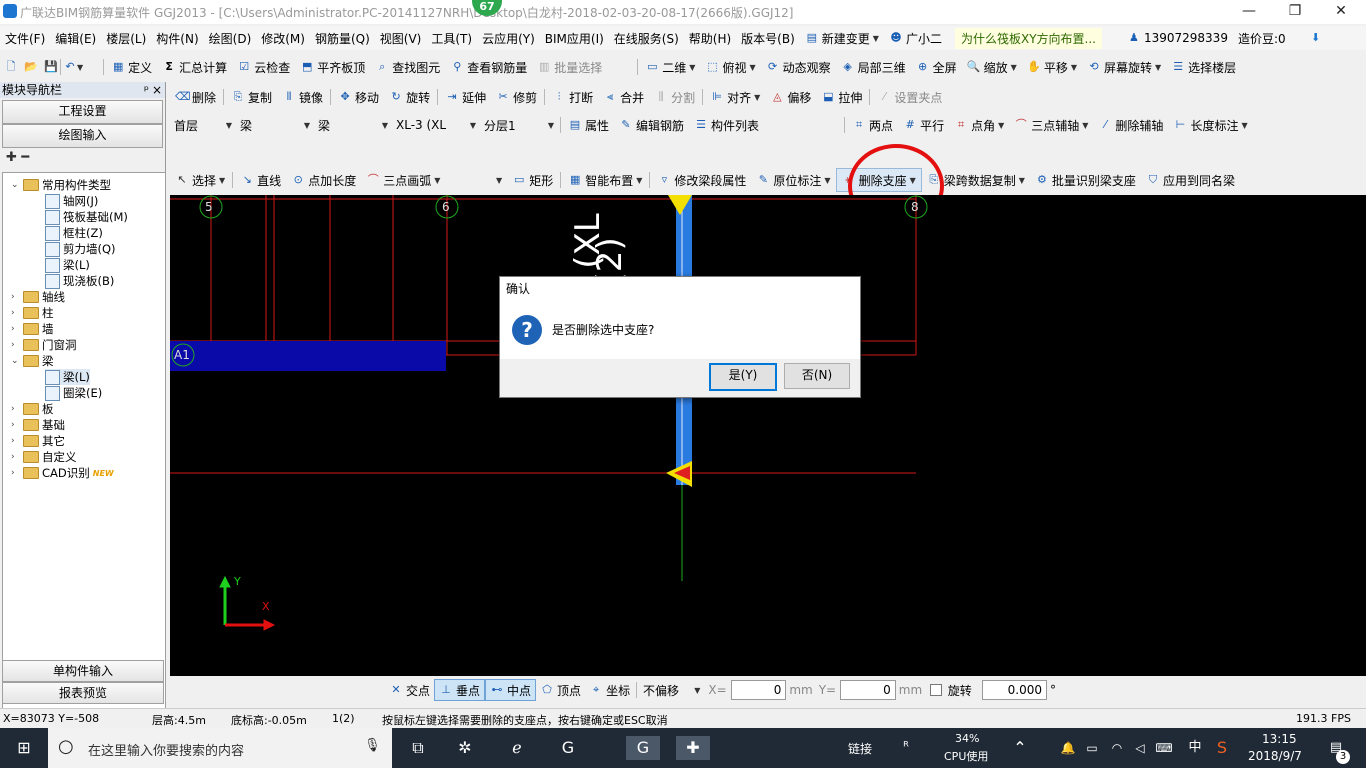  I want to click on no-button: 否(N), so click(817, 376).